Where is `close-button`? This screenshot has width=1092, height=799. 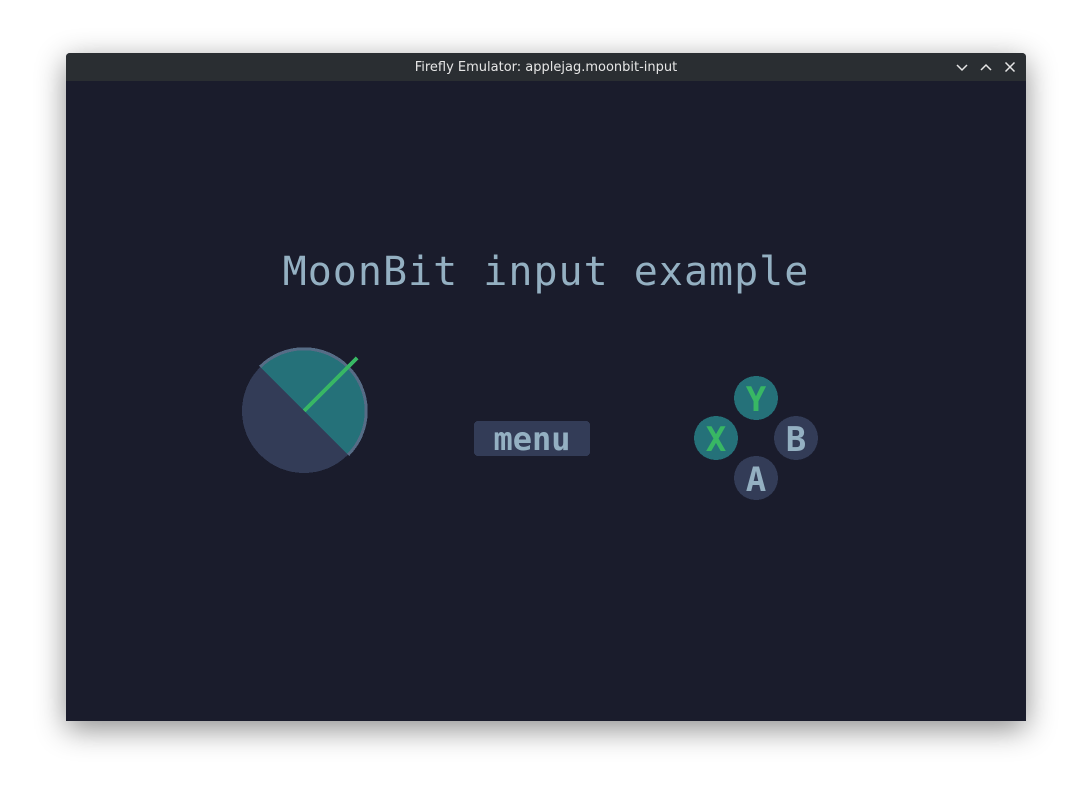 close-button is located at coordinates (1010, 67).